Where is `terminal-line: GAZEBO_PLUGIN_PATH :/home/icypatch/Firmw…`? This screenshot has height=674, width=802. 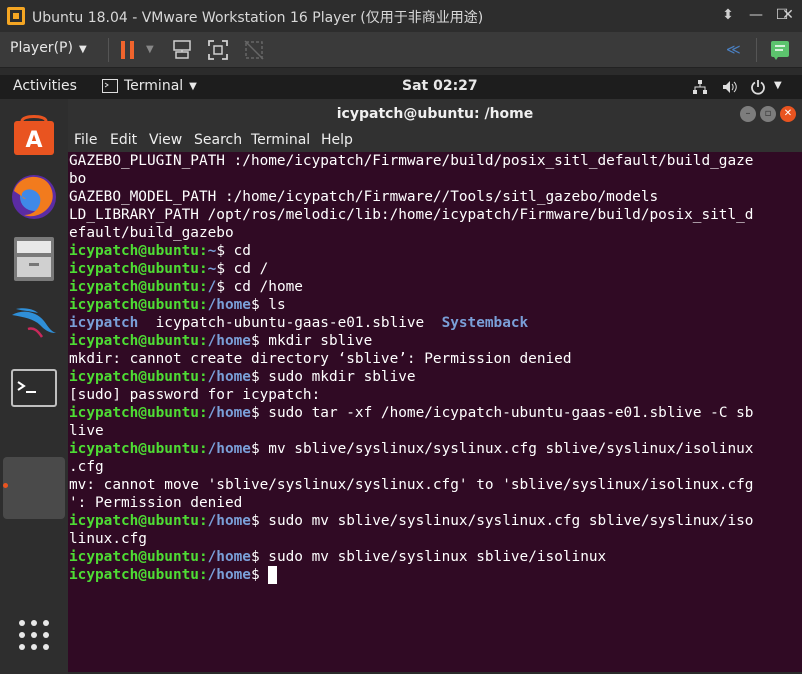 terminal-line: GAZEBO_PLUGIN_PATH :/home/icypatch/Firmw… is located at coordinates (411, 161).